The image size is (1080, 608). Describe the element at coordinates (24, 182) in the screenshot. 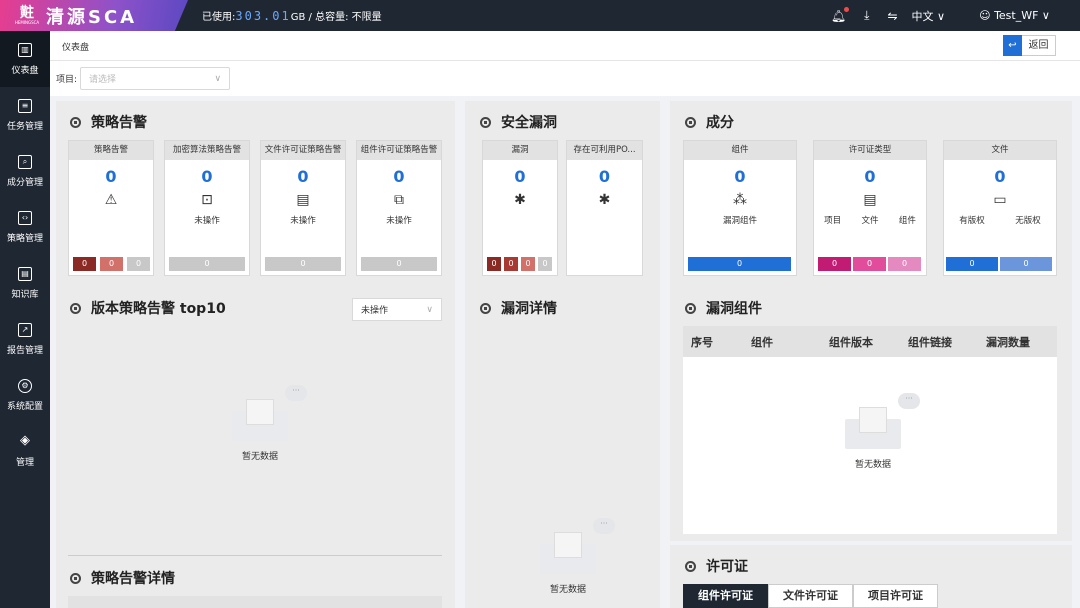

I see `sidebar-item-label: 成分管理` at that location.